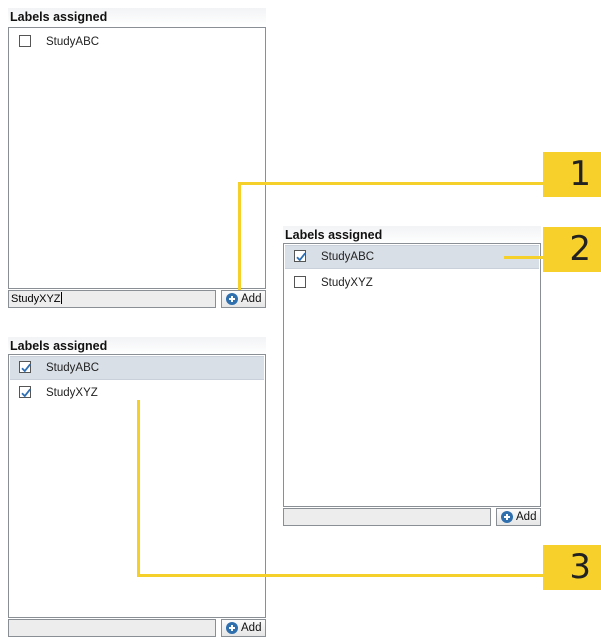 This screenshot has height=637, width=601. What do you see at coordinates (112, 299) in the screenshot?
I see `label-input: StudyXYZ` at bounding box center [112, 299].